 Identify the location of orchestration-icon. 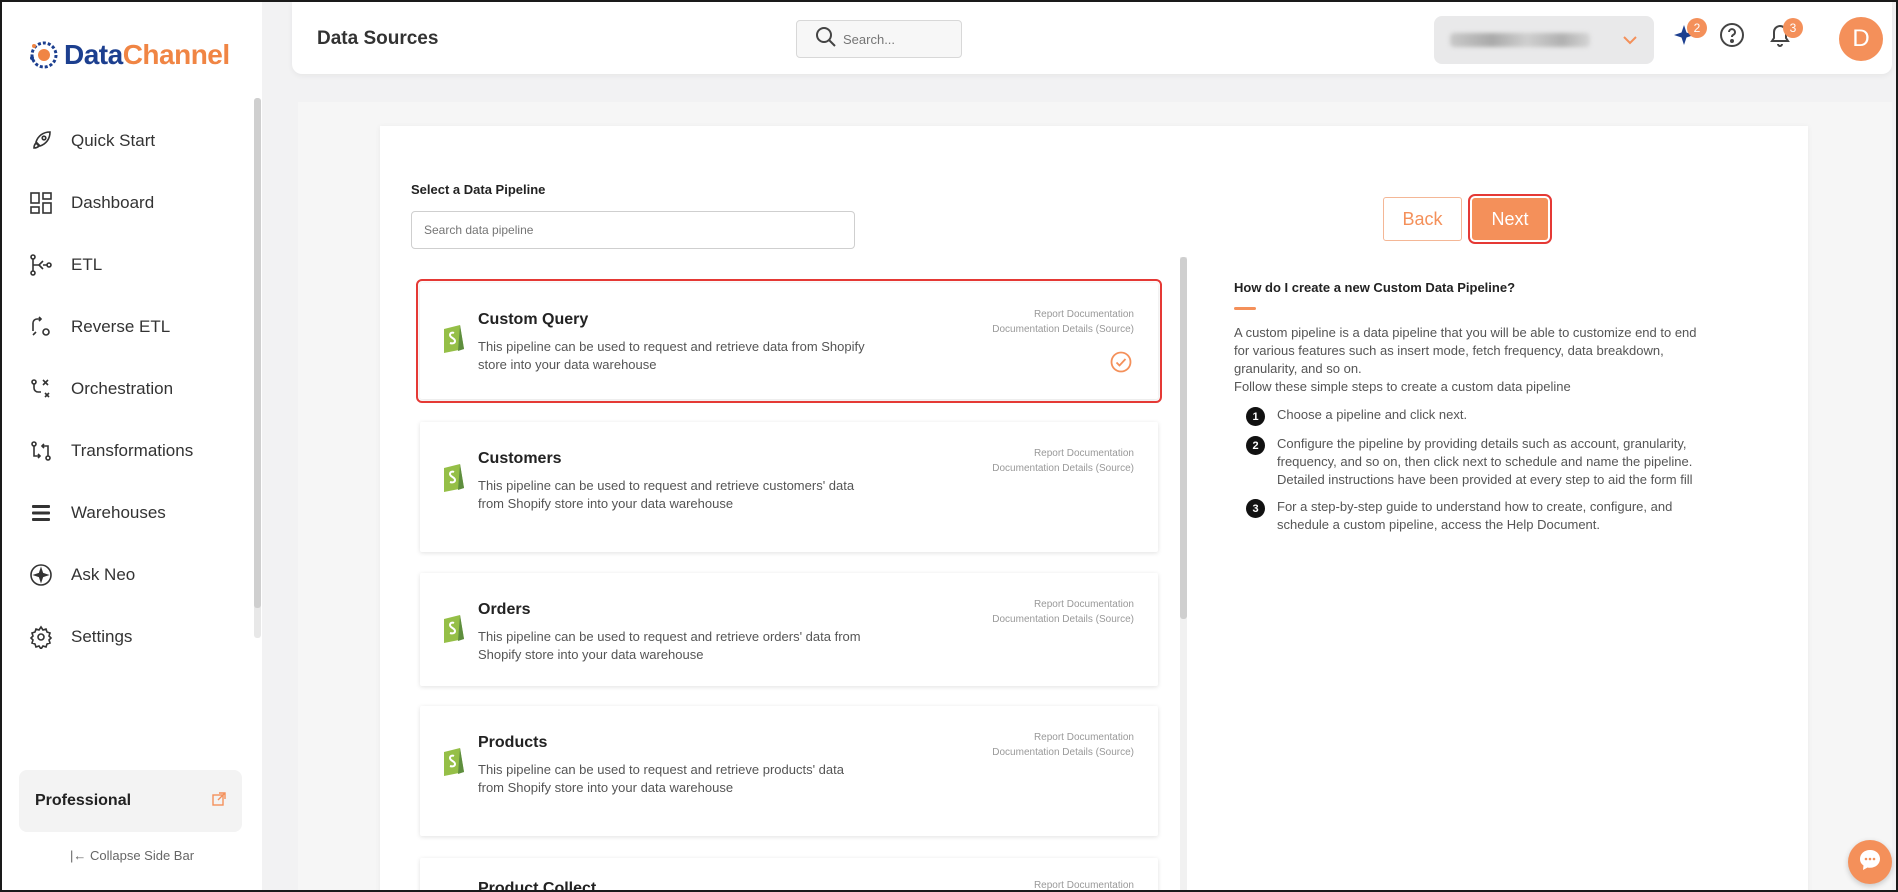
(41, 389).